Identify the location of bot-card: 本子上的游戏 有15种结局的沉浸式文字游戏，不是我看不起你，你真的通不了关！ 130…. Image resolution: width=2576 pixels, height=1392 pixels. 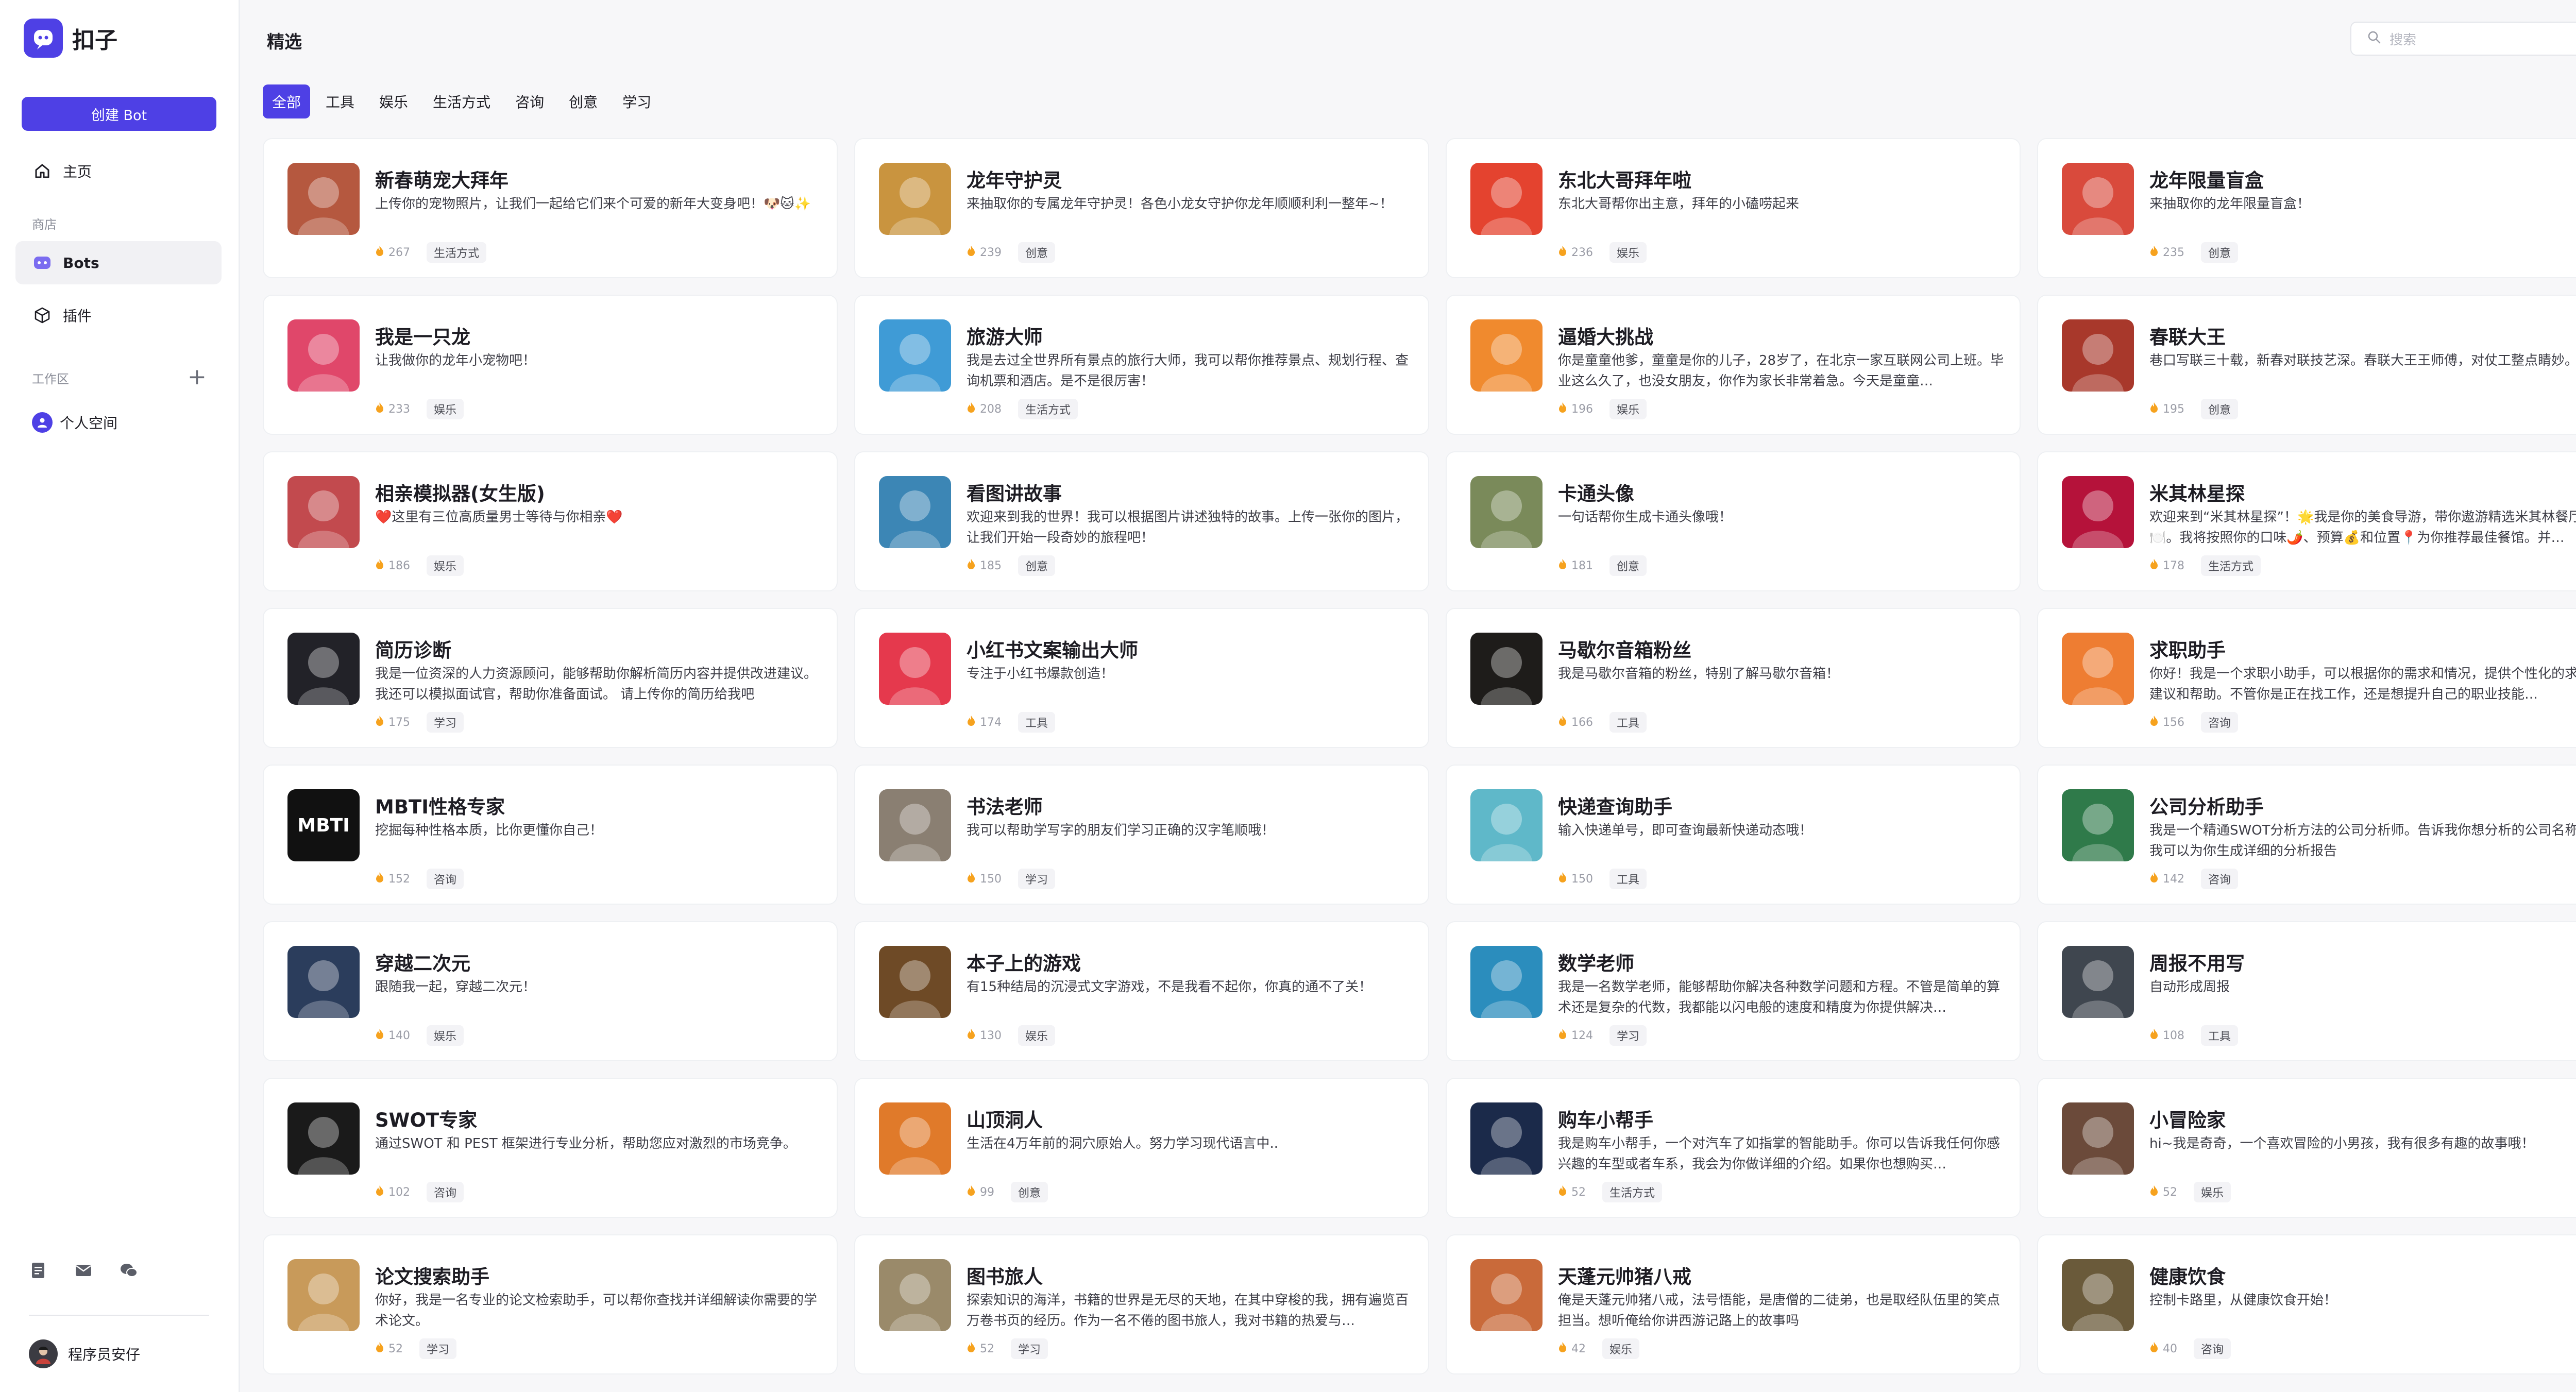
(1141, 991).